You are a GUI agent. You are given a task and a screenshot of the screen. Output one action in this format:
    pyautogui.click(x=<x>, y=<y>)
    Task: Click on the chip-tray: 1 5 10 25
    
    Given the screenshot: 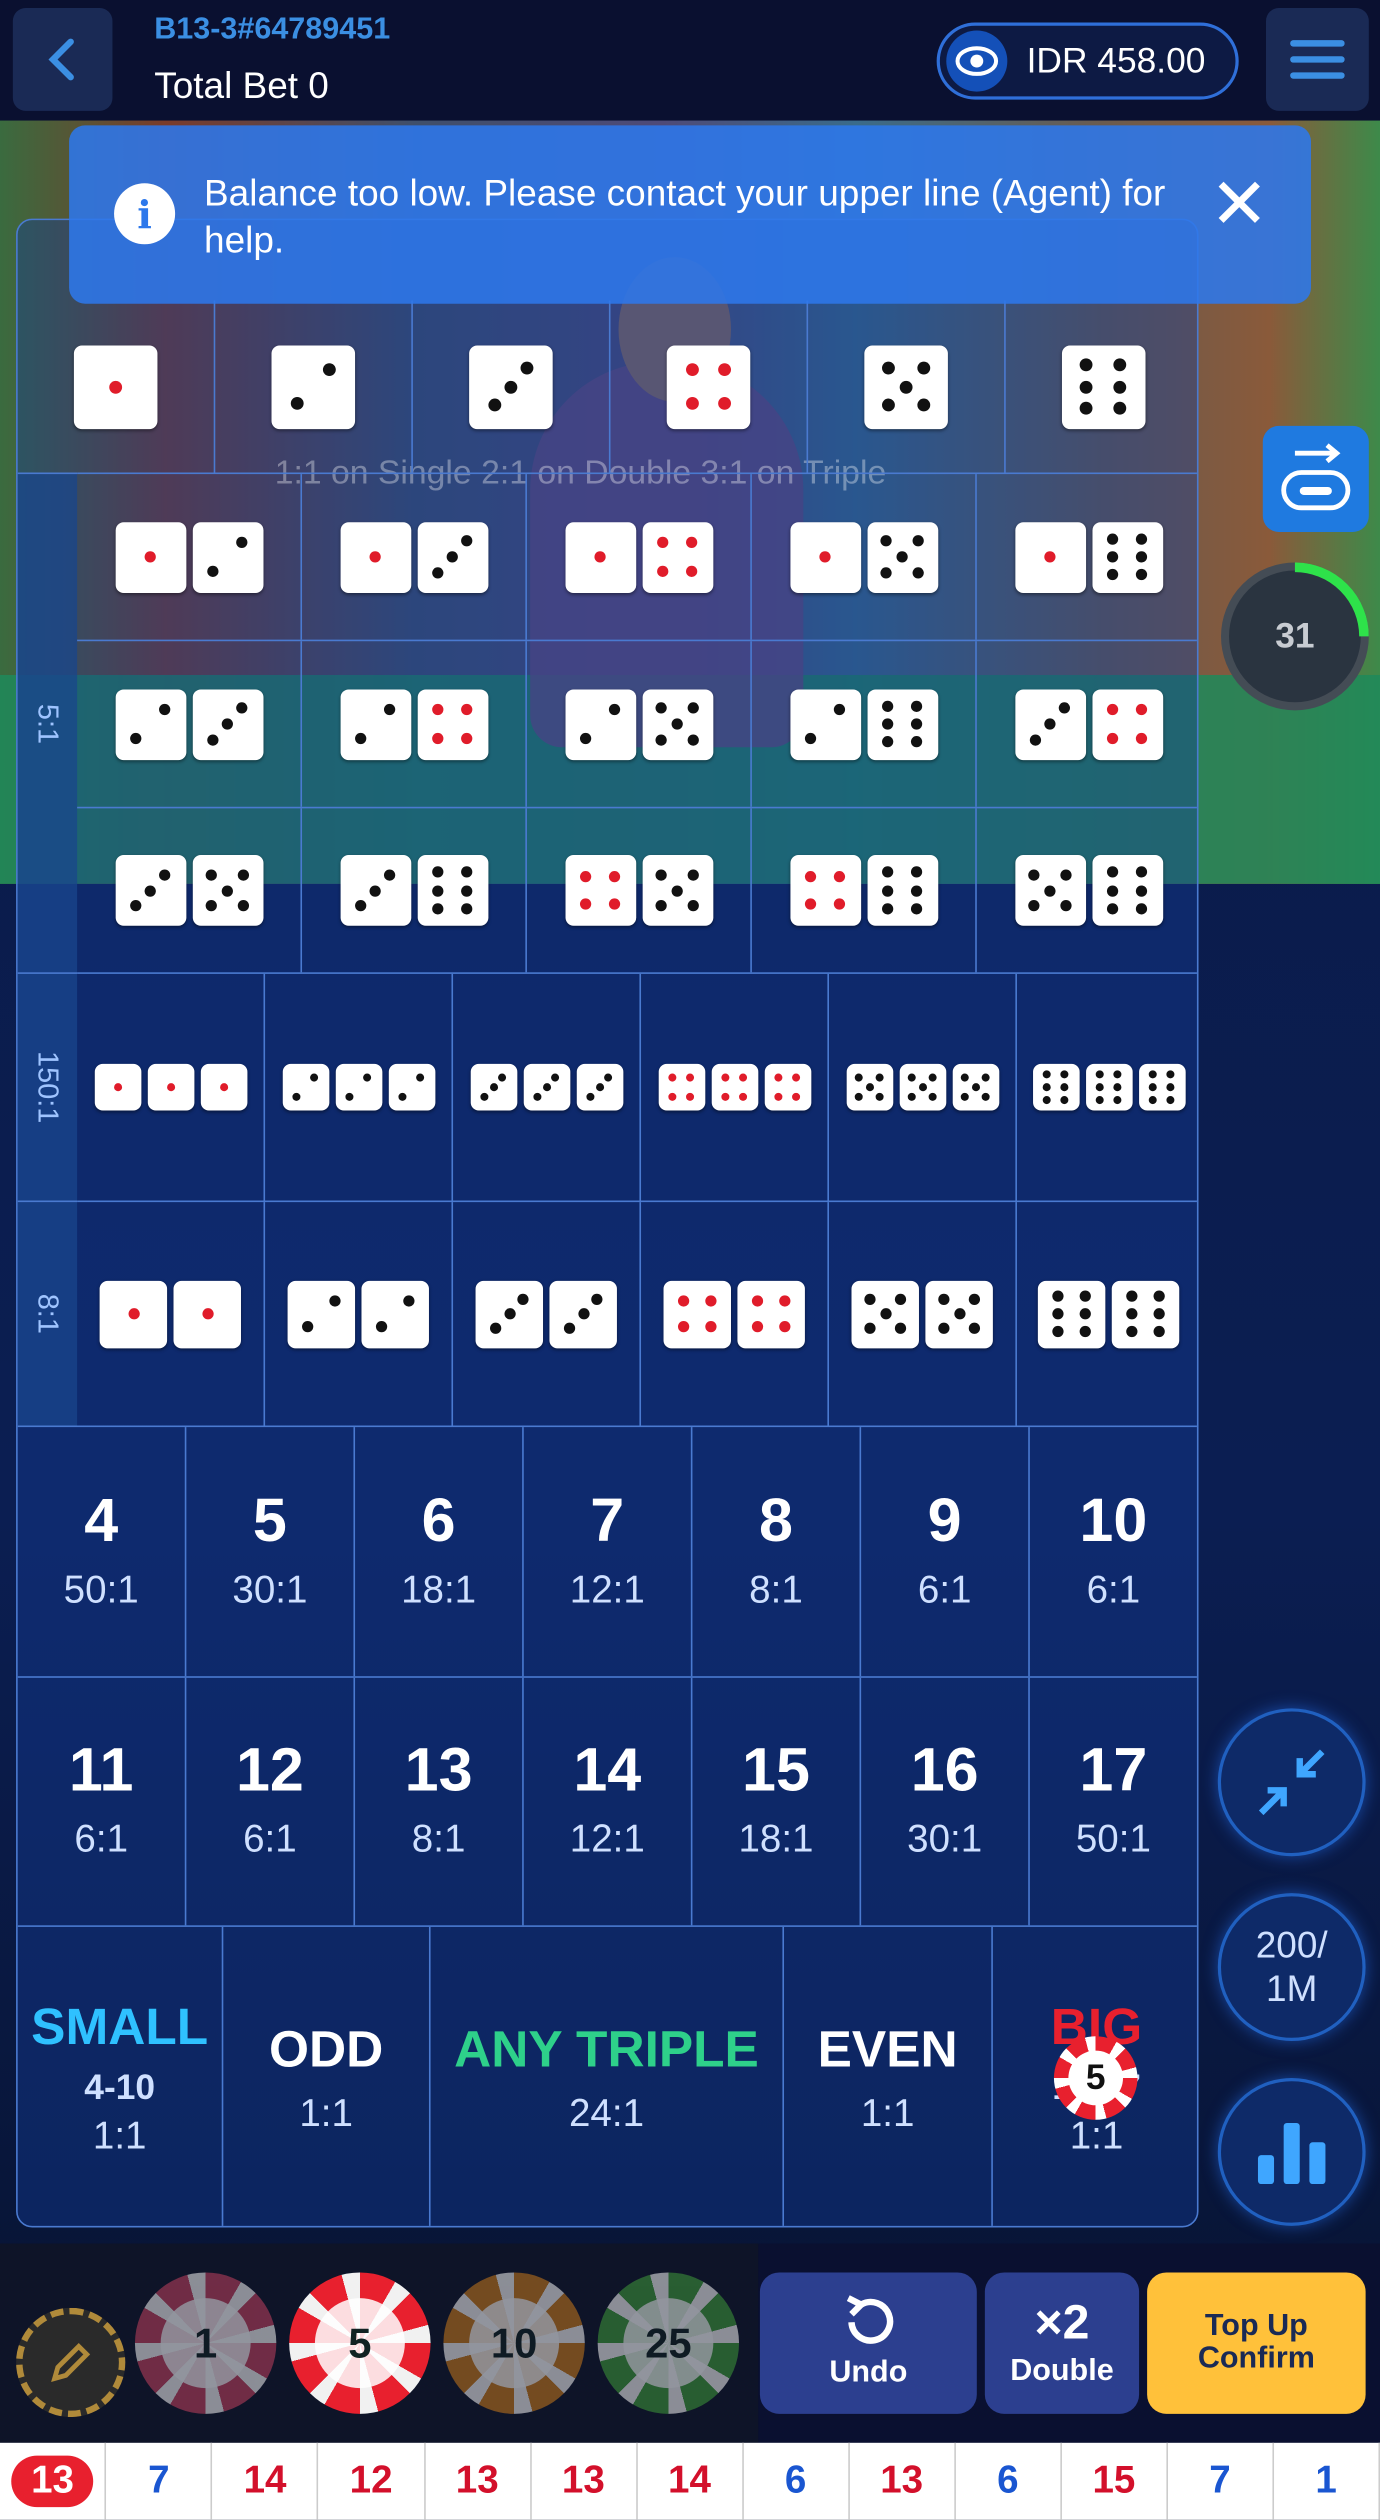 What is the action you would take?
    pyautogui.click(x=379, y=2343)
    